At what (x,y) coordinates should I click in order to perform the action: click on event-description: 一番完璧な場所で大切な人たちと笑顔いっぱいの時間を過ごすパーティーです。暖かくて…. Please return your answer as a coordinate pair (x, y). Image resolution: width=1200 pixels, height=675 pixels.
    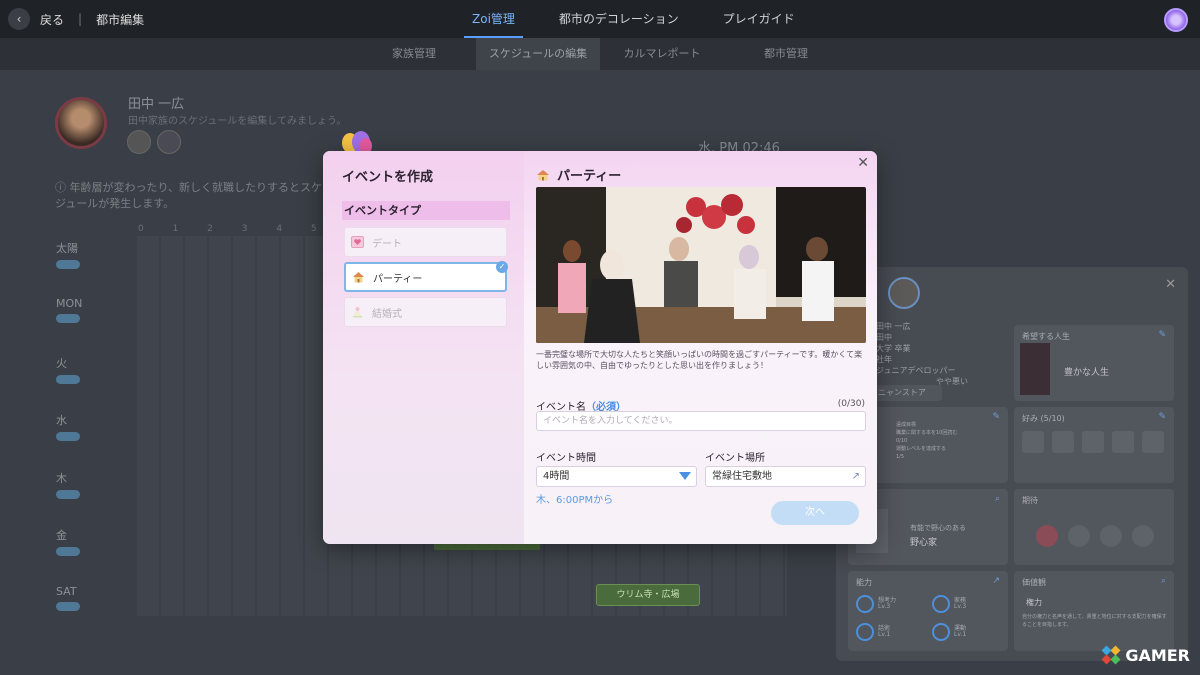
    Looking at the image, I should click on (699, 360).